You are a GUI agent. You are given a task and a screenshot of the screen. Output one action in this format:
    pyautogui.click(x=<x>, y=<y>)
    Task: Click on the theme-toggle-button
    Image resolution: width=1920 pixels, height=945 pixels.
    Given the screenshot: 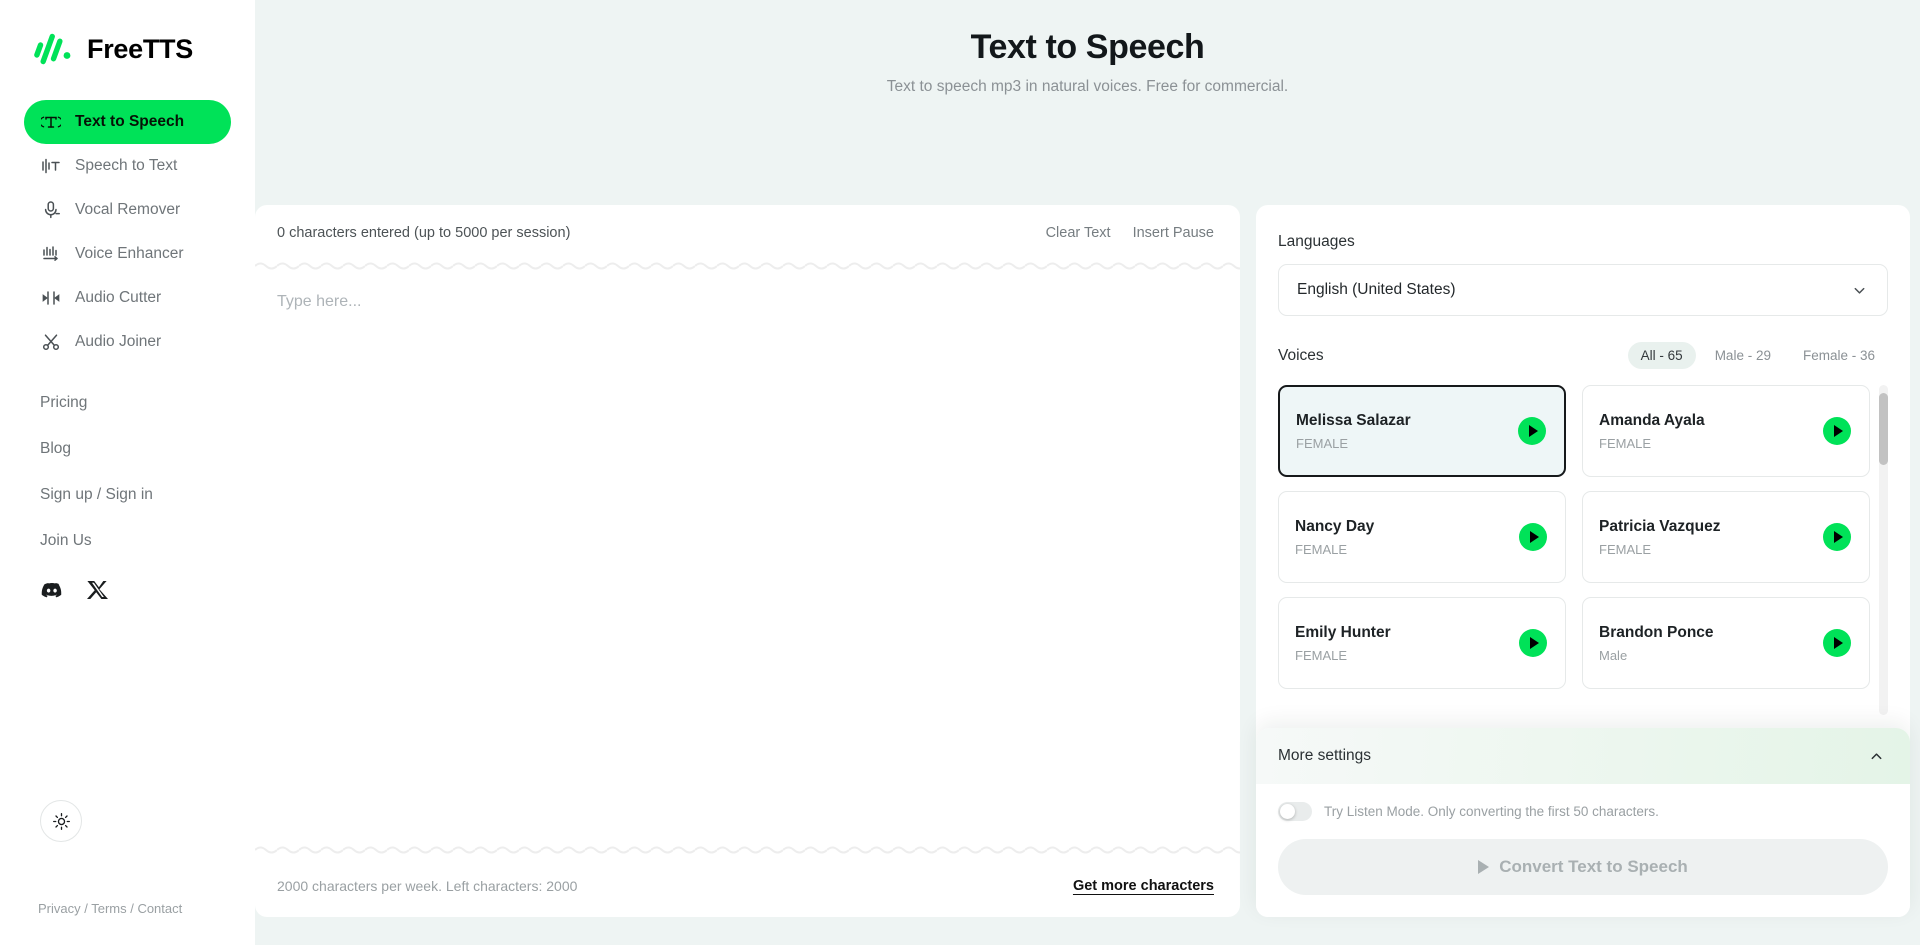 What is the action you would take?
    pyautogui.click(x=61, y=821)
    